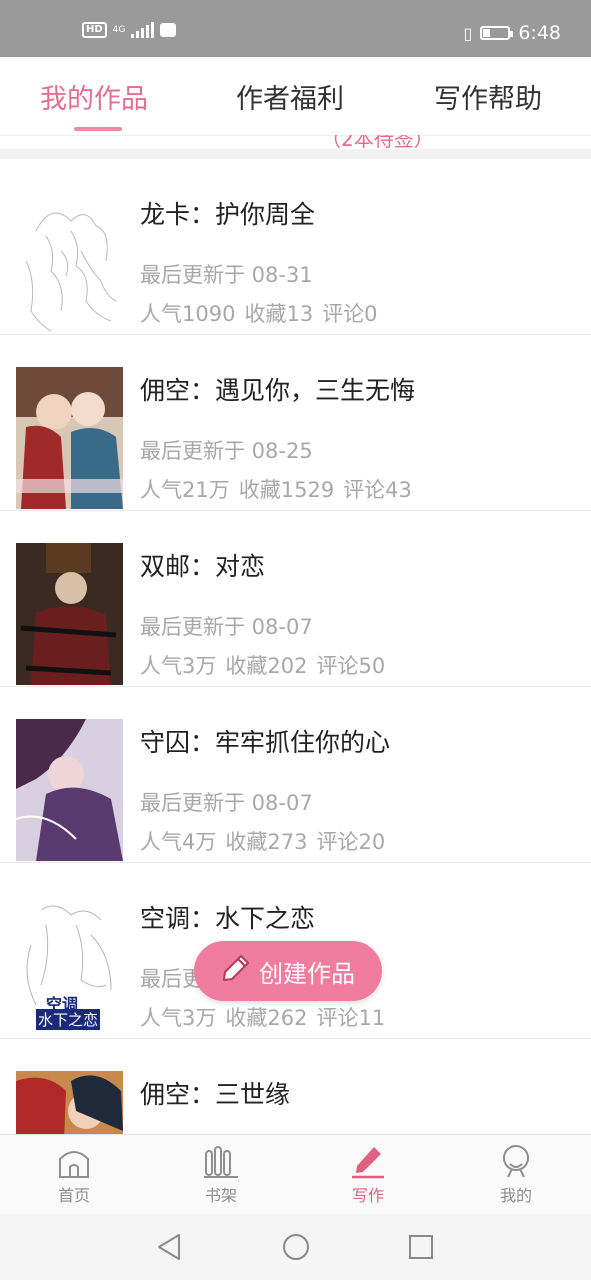  I want to click on work-stats: 人气1090 收藏13 评论0, so click(263, 313).